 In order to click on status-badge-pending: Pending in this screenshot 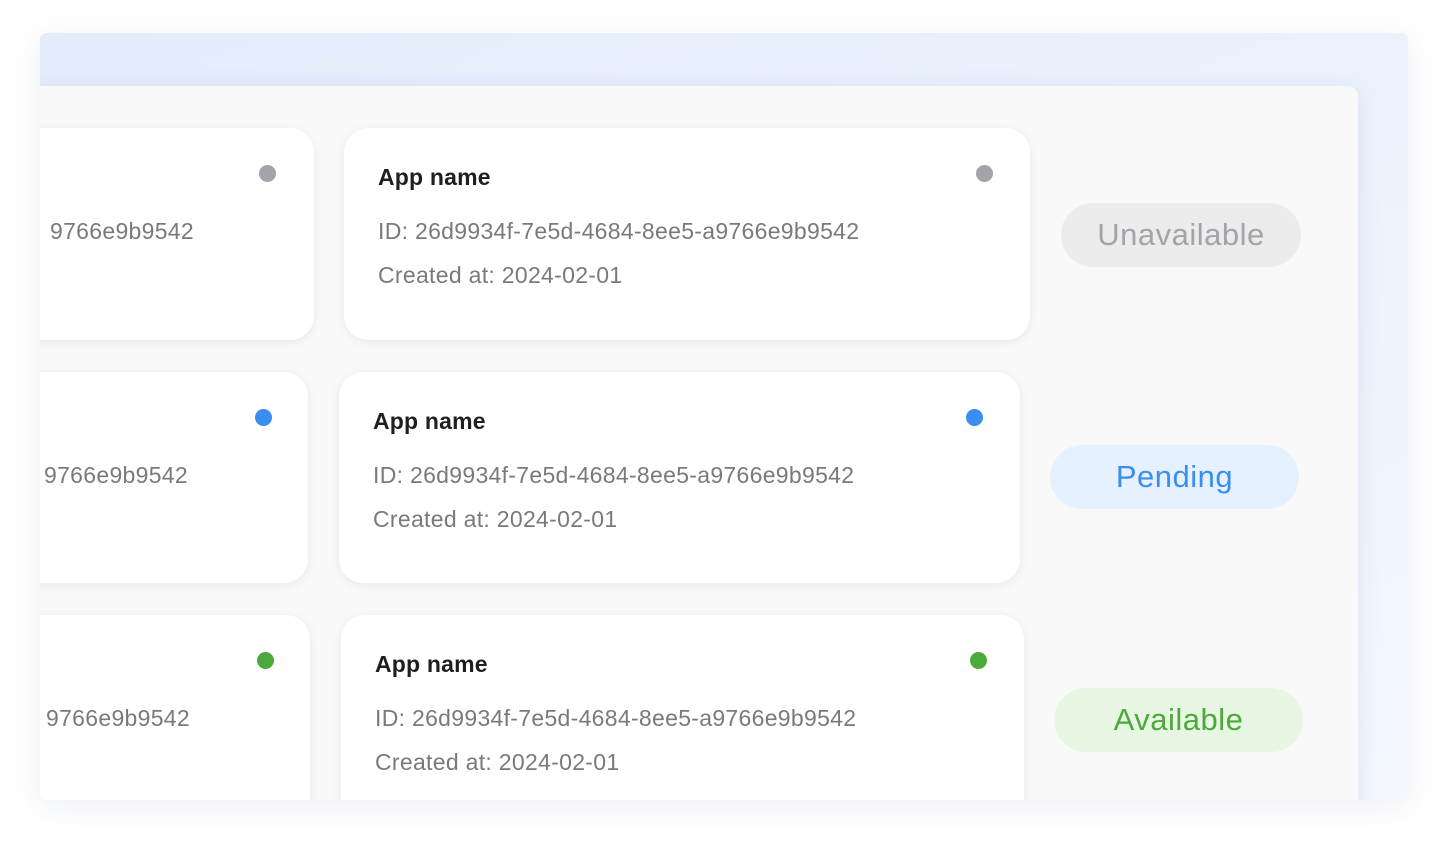, I will do `click(1174, 477)`.